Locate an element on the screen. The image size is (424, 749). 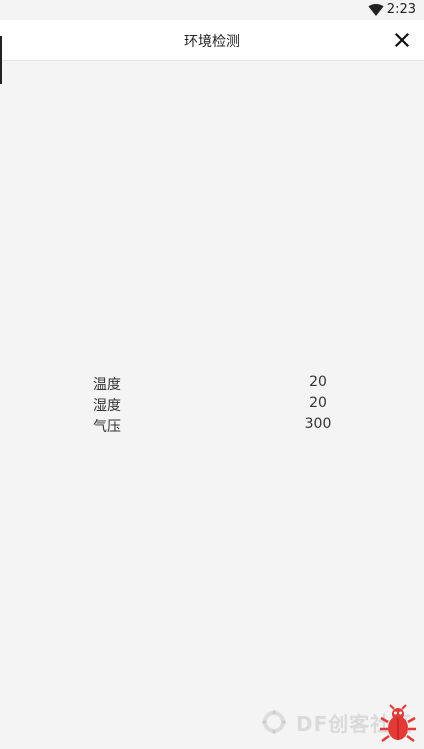
page-title: 环境检测 is located at coordinates (212, 42).